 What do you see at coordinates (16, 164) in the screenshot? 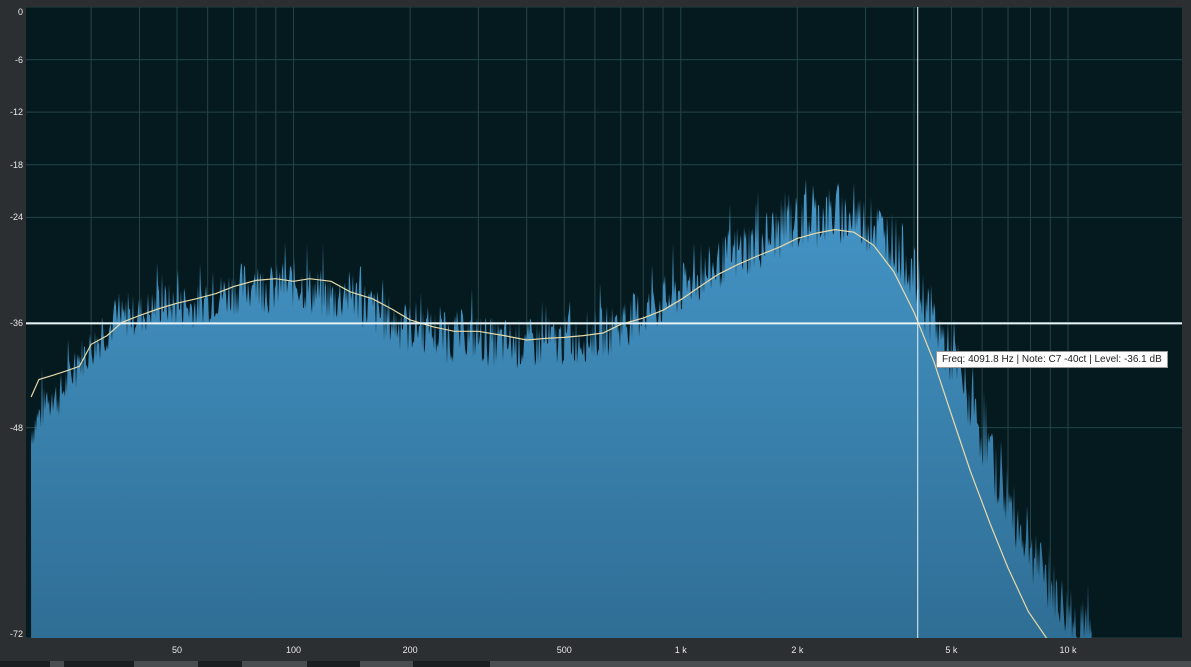
I see `y-tick-label: -18` at bounding box center [16, 164].